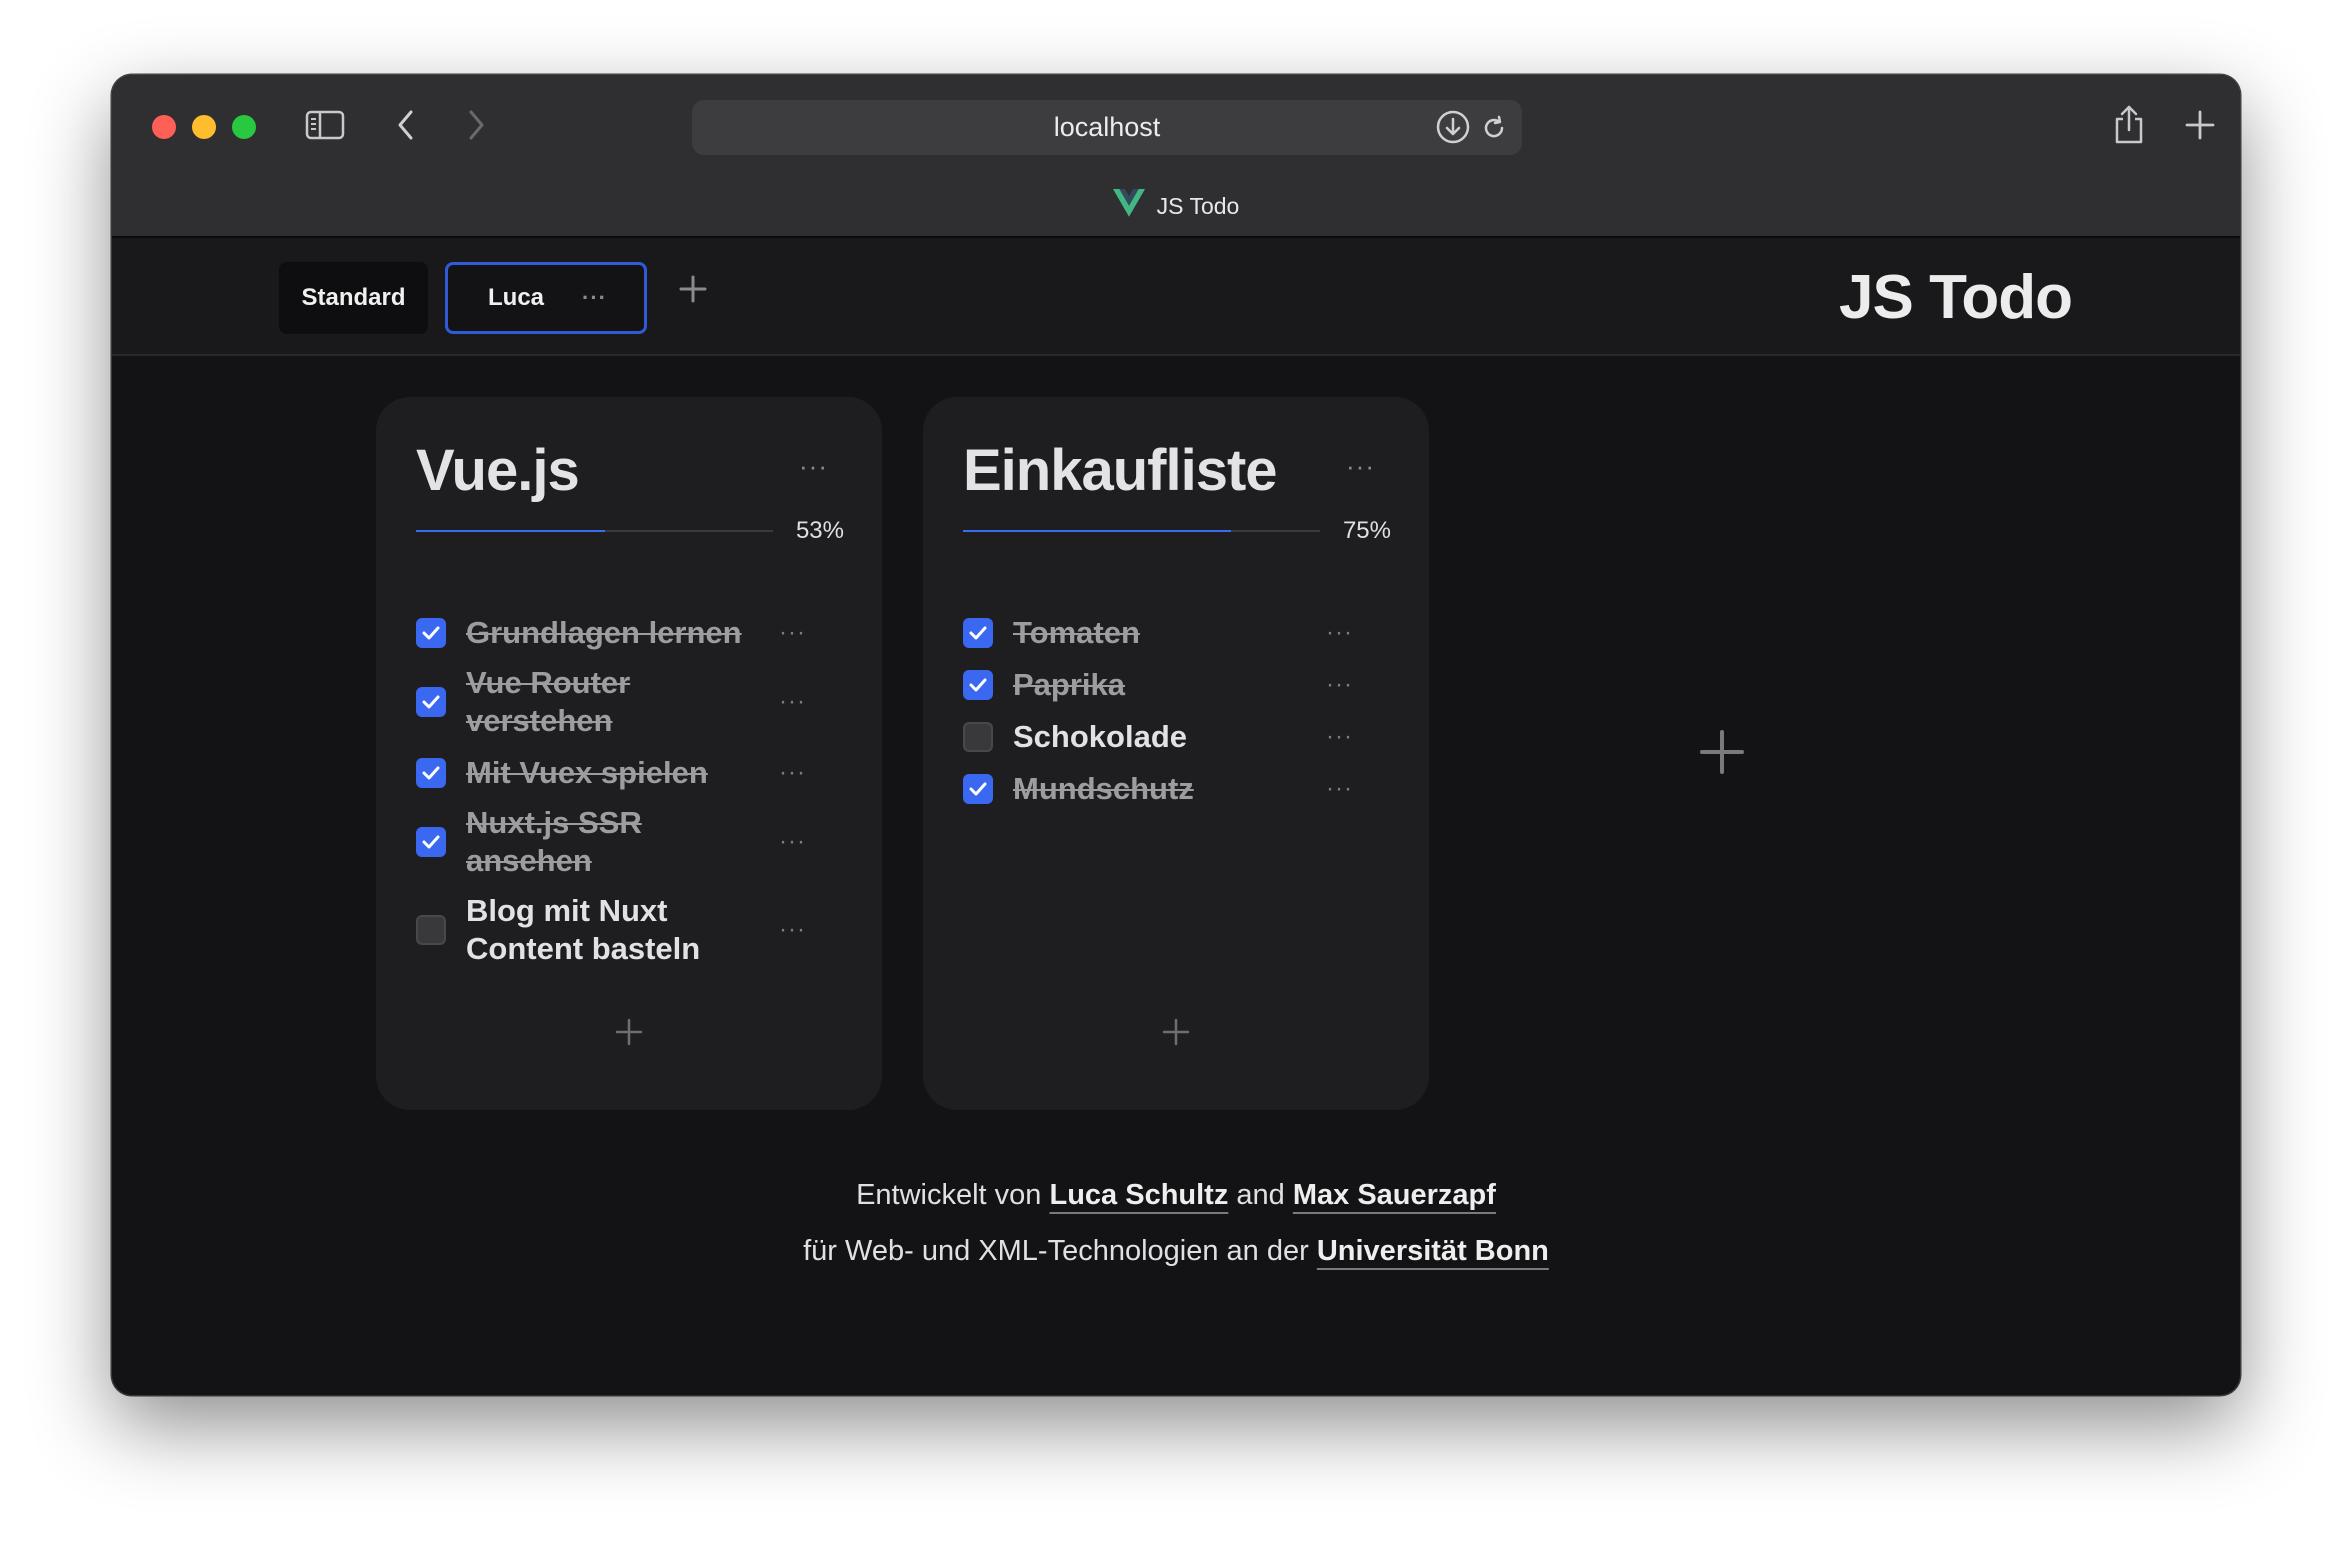  I want to click on tab-label: Luca, so click(516, 297).